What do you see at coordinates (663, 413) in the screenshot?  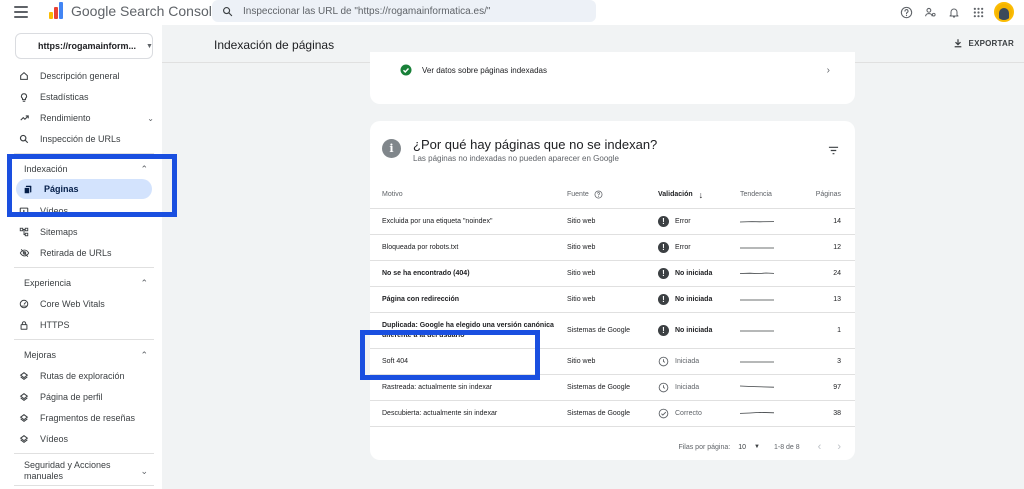 I see `check-circle-outline-icon` at bounding box center [663, 413].